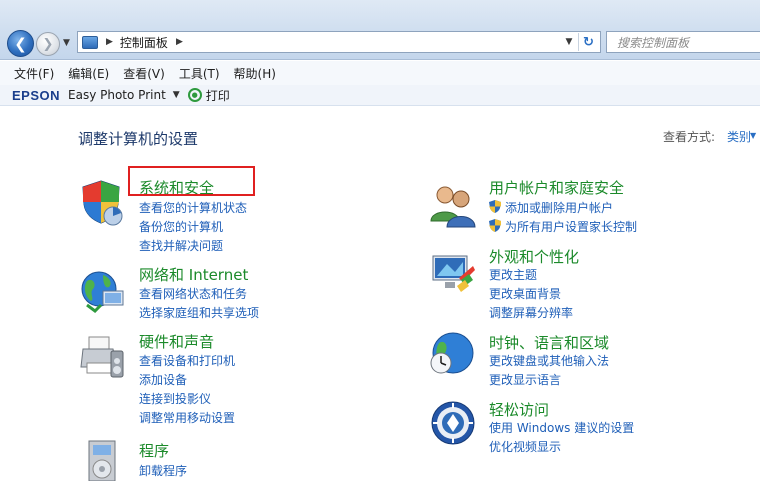 The width and height of the screenshot is (760, 481). What do you see at coordinates (199, 312) in the screenshot?
I see `link-homegroup-sharing: 选择家庭组和共享选项` at bounding box center [199, 312].